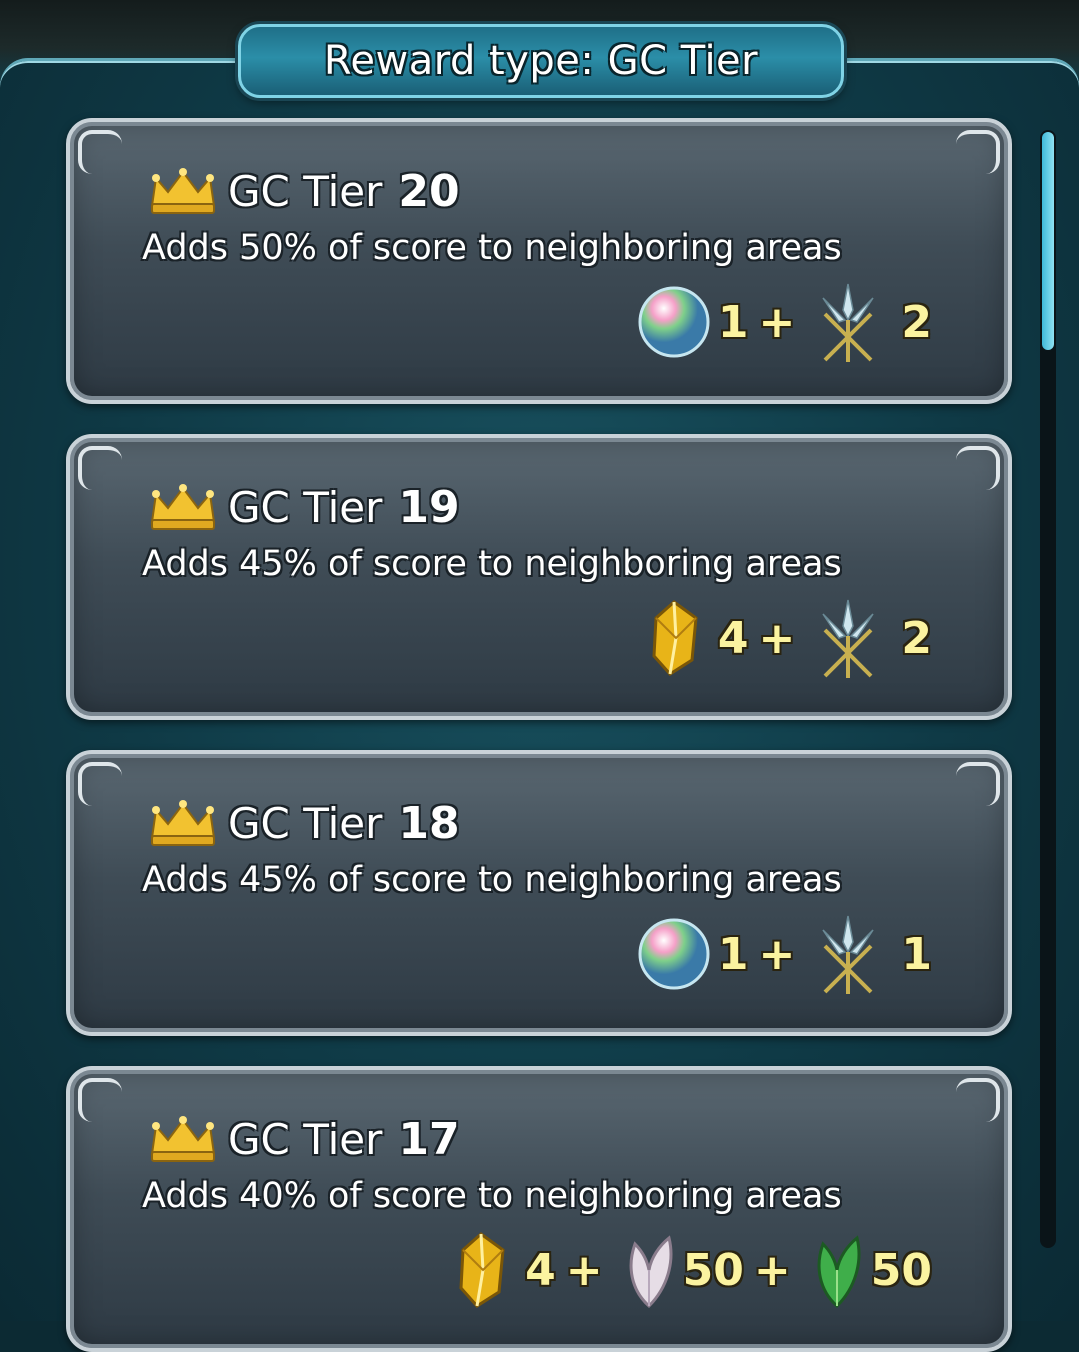 This screenshot has height=1352, width=1079. What do you see at coordinates (429, 823) in the screenshot?
I see `tier-number: 18` at bounding box center [429, 823].